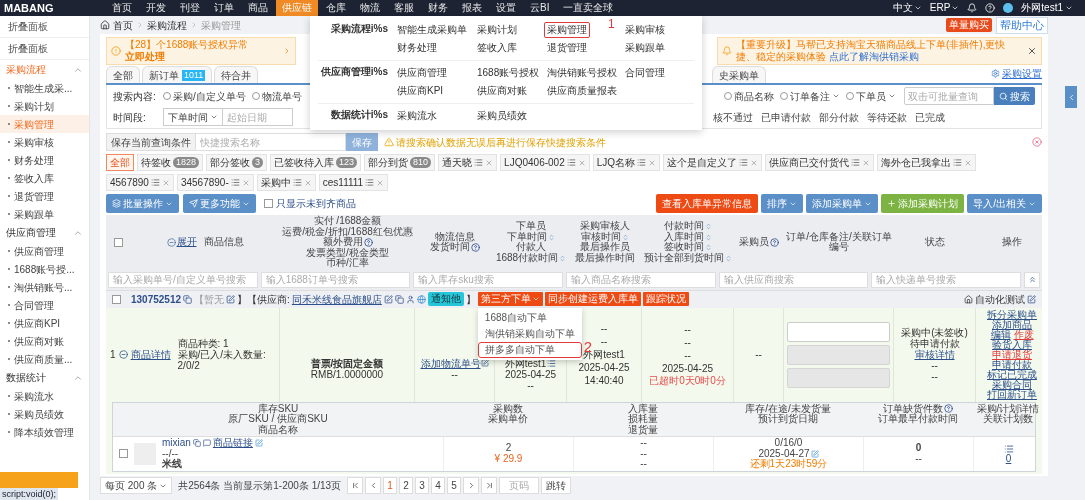  I want to click on filter-chip: 海外仓已我拿出, so click(927, 162).